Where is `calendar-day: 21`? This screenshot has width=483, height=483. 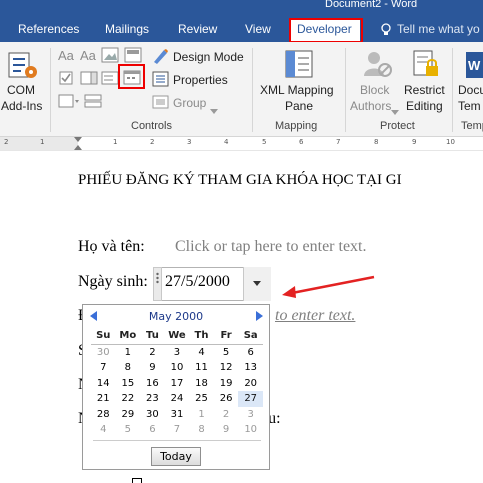 calendar-day: 21 is located at coordinates (103, 399).